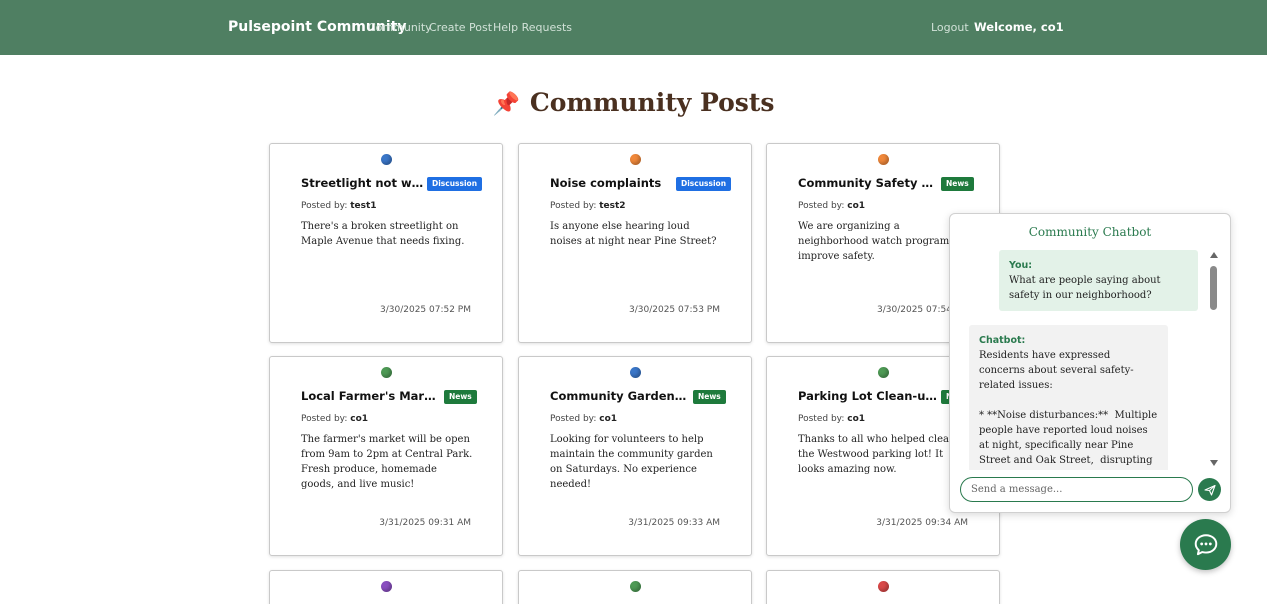 The height and width of the screenshot is (604, 1267). I want to click on post-author: Posted by: test2, so click(588, 206).